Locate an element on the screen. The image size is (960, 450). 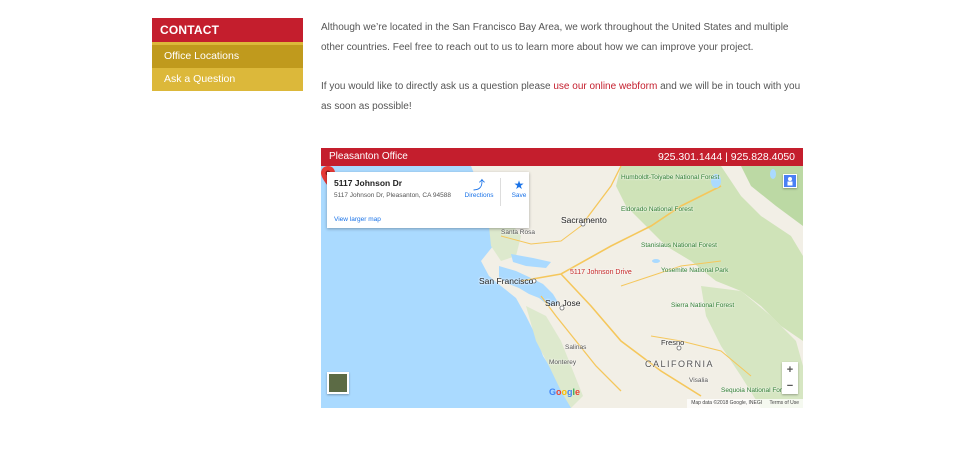
sidebar-item-office-locations: Office Locations is located at coordinates (227, 56).